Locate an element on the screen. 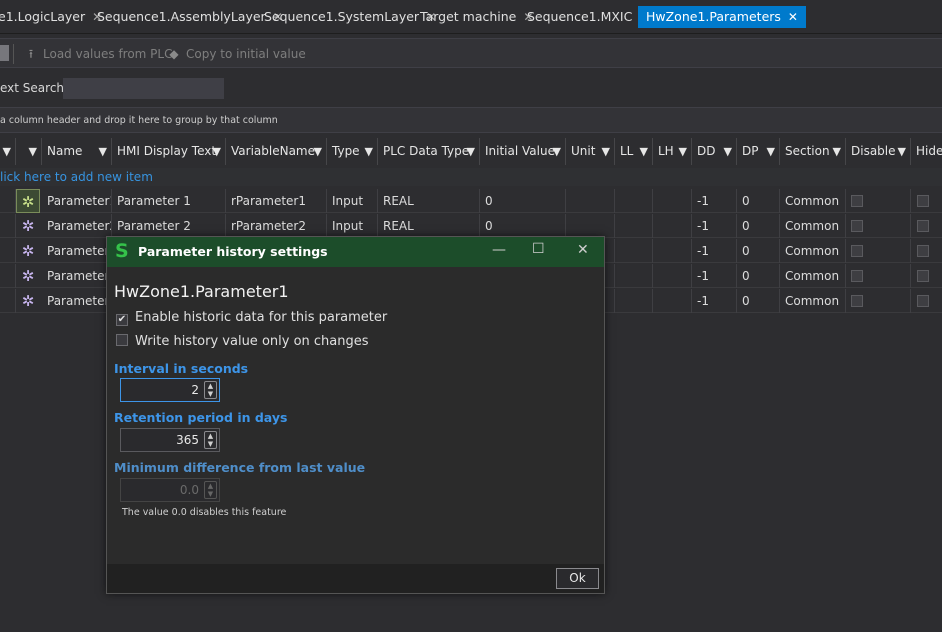 This screenshot has width=942, height=632. maximize-icon: ☐ is located at coordinates (538, 249).